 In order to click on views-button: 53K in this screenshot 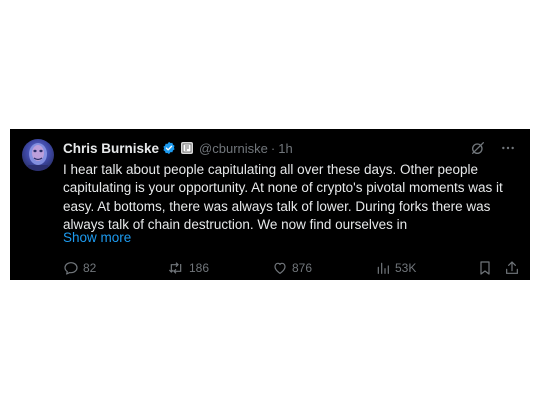, I will do `click(395, 268)`.